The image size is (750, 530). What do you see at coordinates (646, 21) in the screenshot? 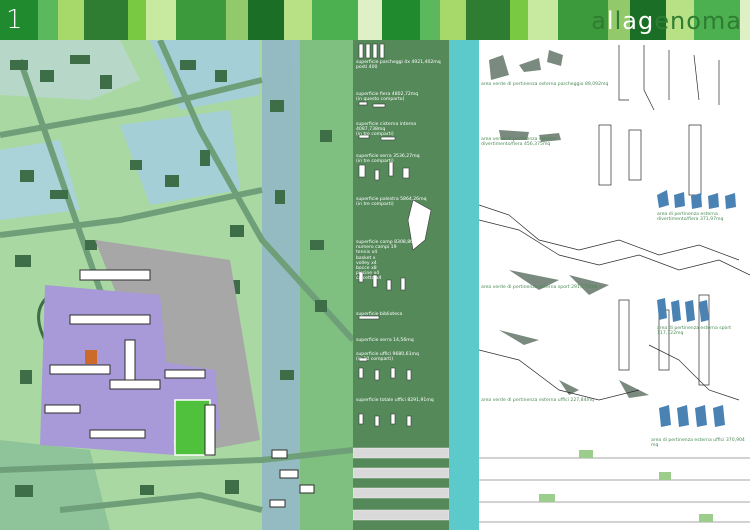
I see `title-letter: g` at bounding box center [646, 21].